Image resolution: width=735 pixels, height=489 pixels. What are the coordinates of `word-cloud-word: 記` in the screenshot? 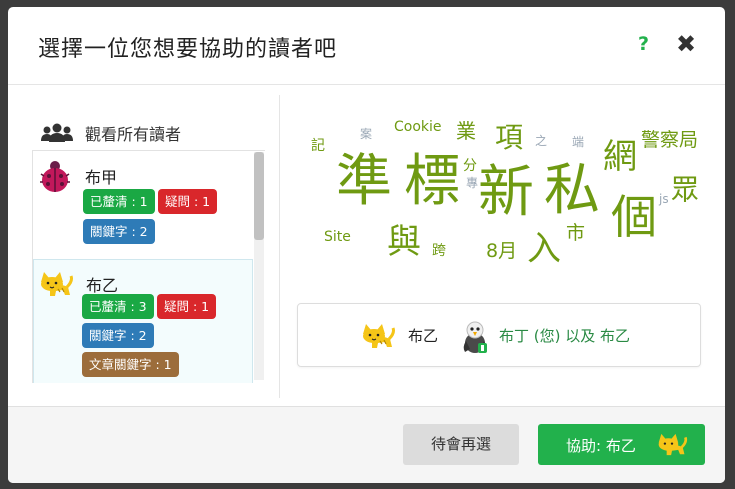 It's located at (318, 146).